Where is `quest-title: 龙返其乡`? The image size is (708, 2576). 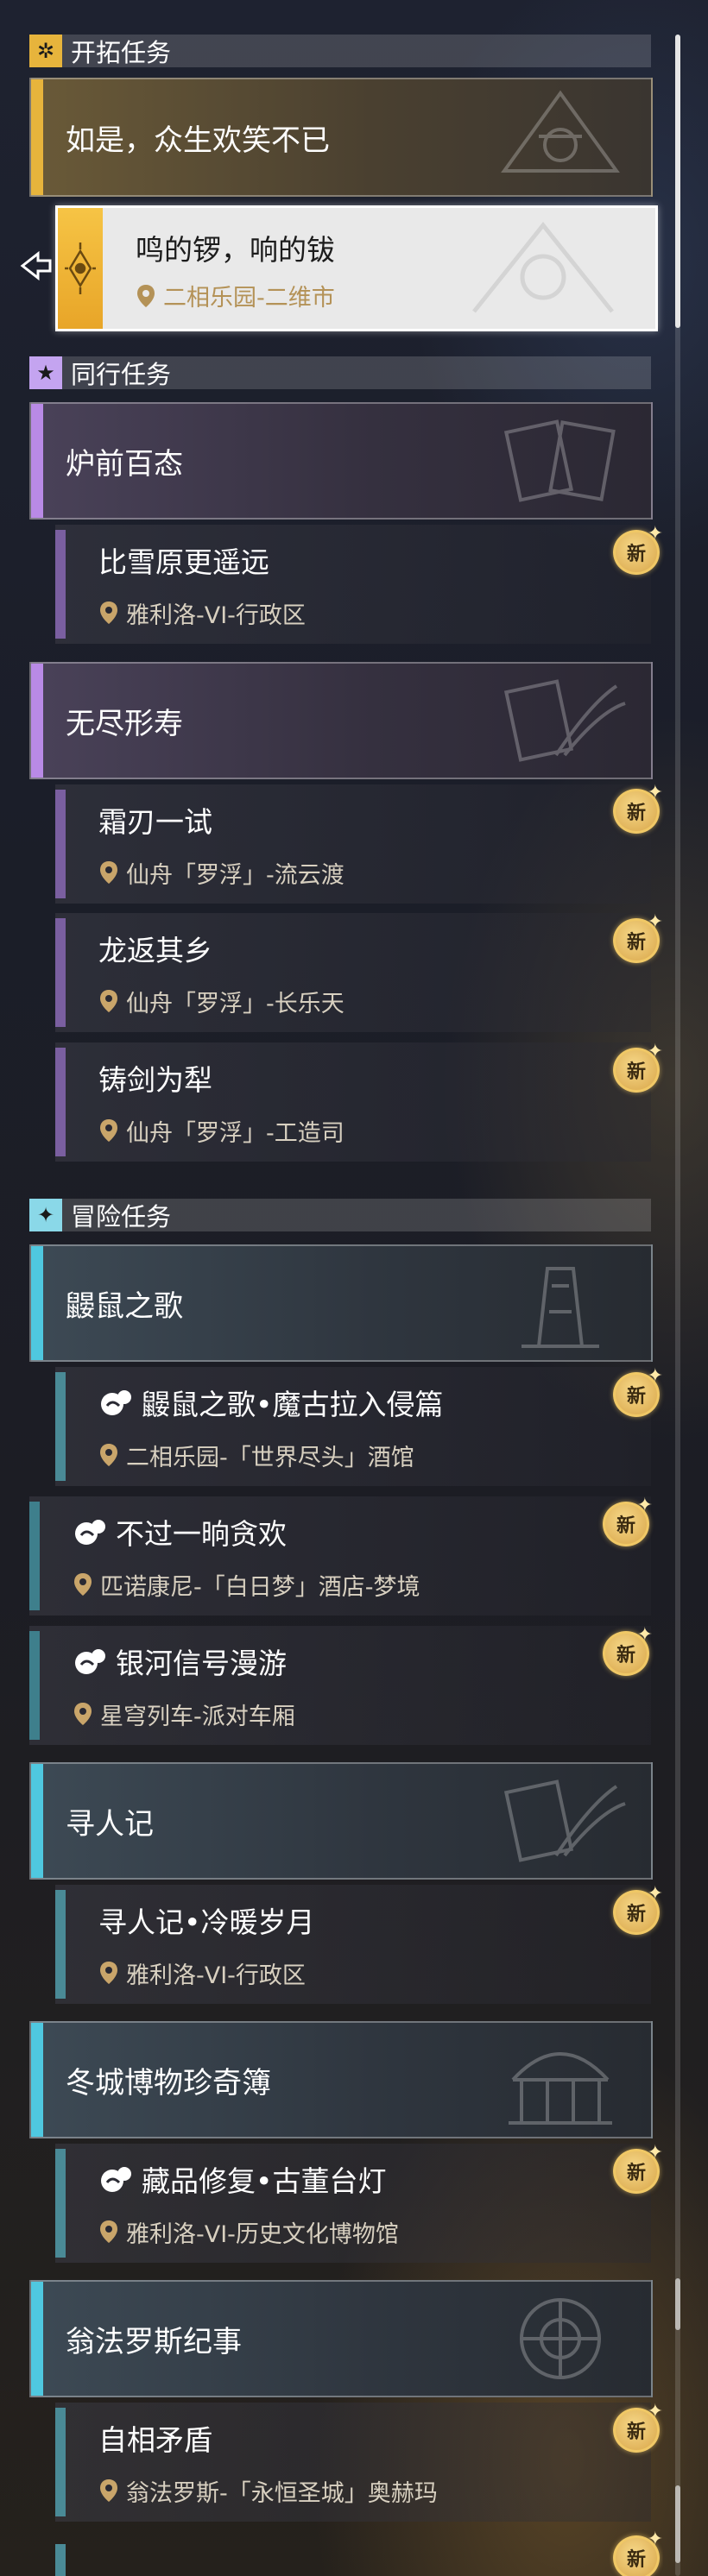 quest-title: 龙返其乡 is located at coordinates (155, 950).